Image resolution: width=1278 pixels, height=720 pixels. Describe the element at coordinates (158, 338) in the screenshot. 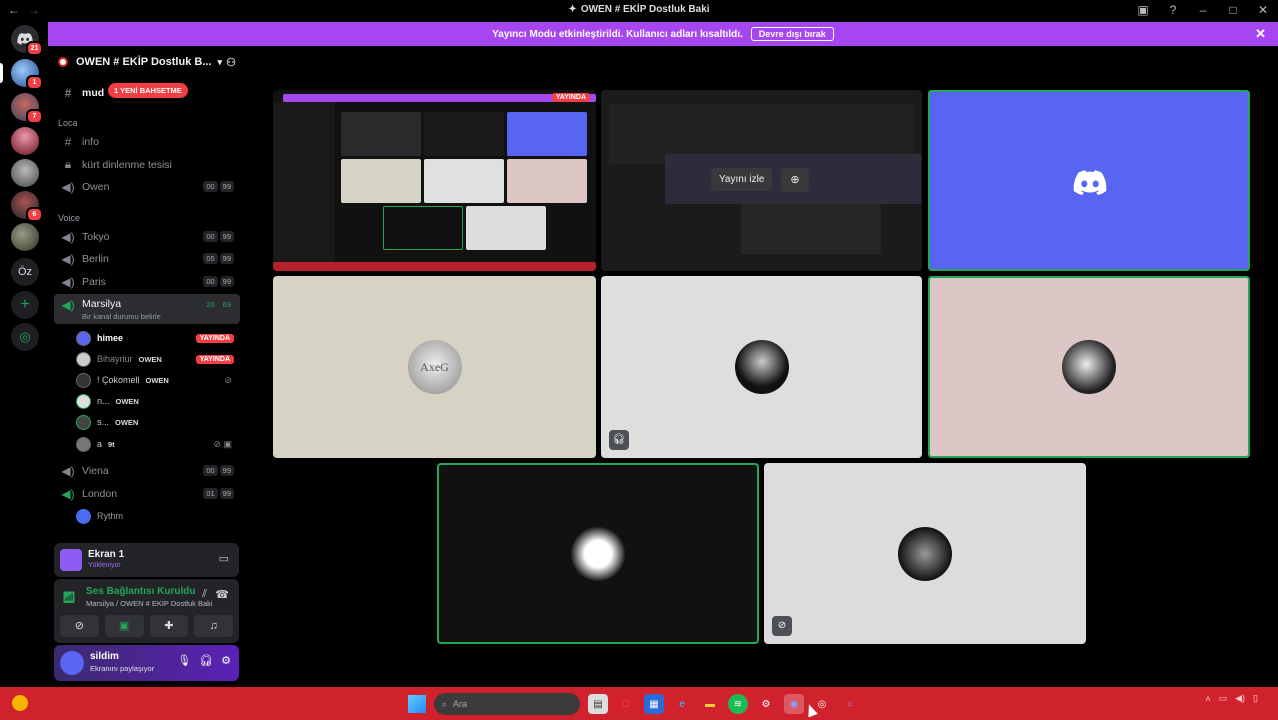

I see `voice-user-1: himee YAYINDA` at that location.